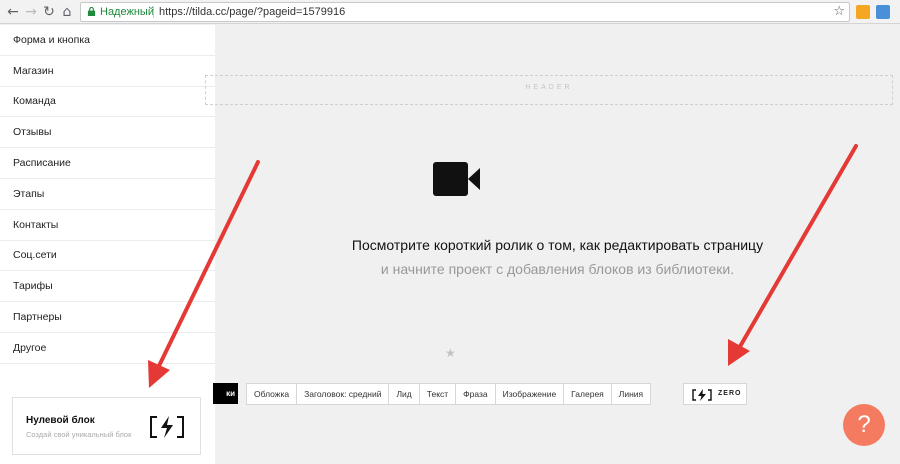  Describe the element at coordinates (252, 12) in the screenshot. I see `url-text: https://tilda.cc/page/?pageid=1579916` at that location.